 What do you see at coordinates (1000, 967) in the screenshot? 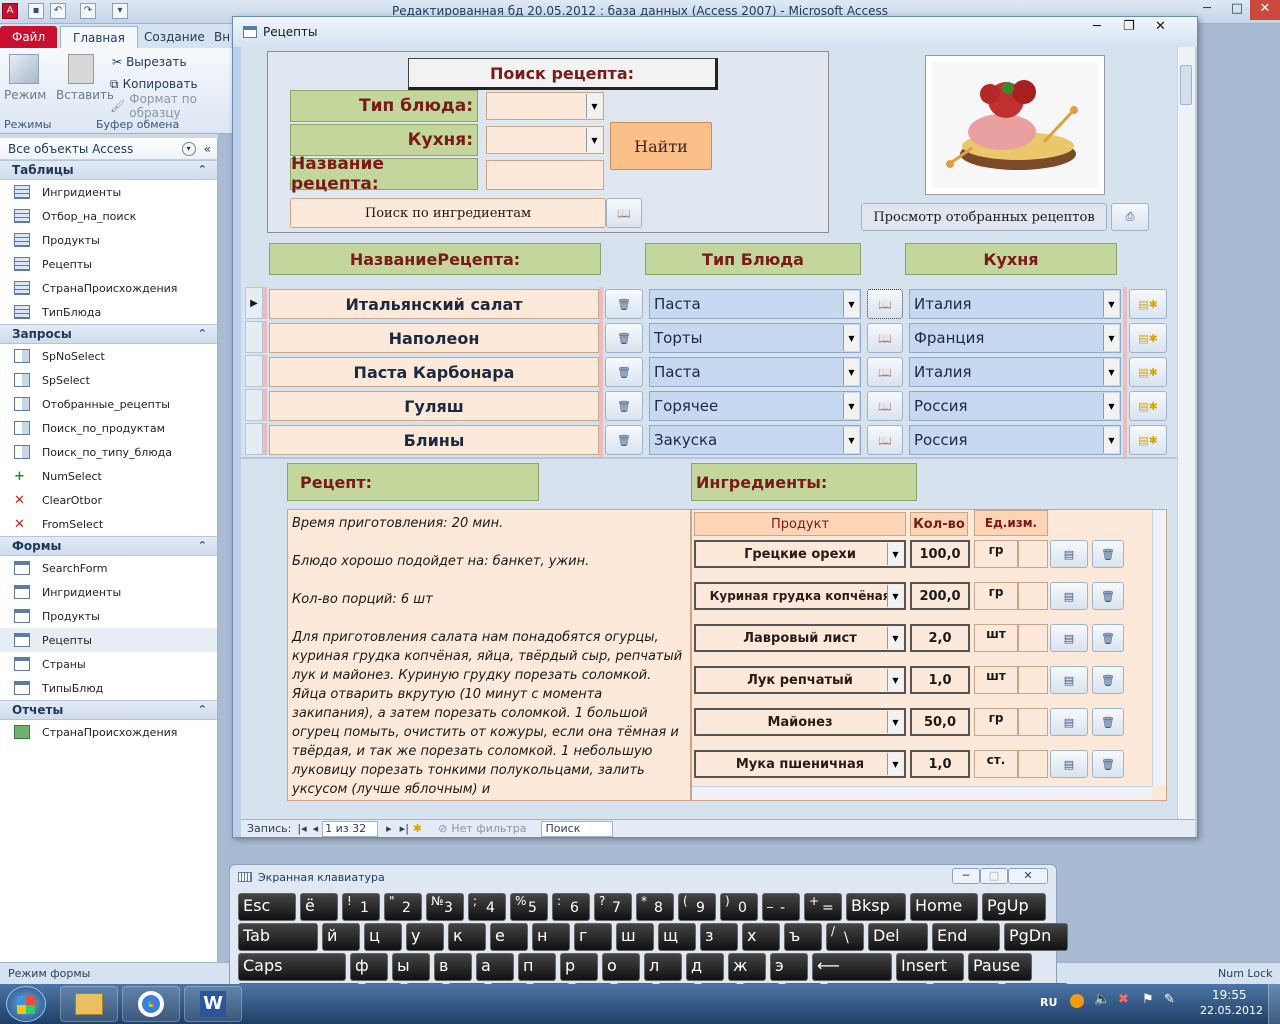
I see `key: Pause` at bounding box center [1000, 967].